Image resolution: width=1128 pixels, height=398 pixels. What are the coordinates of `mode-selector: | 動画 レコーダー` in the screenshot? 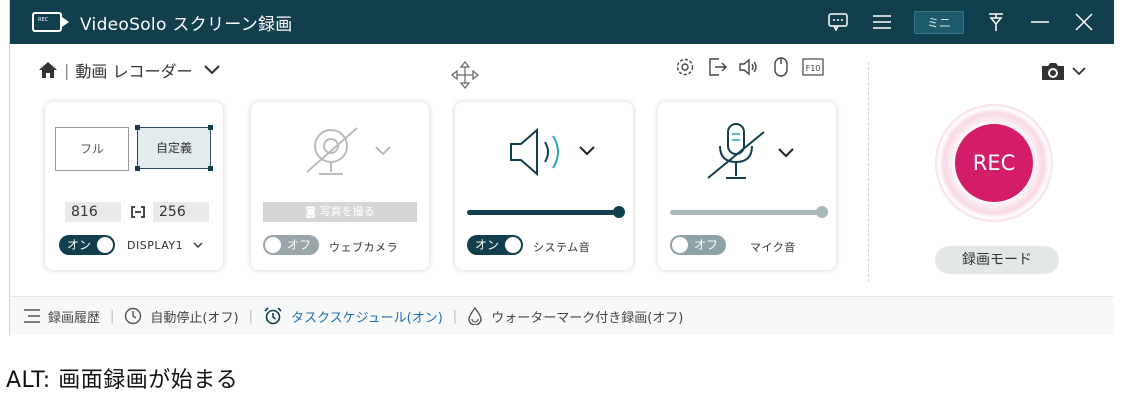 It's located at (129, 70).